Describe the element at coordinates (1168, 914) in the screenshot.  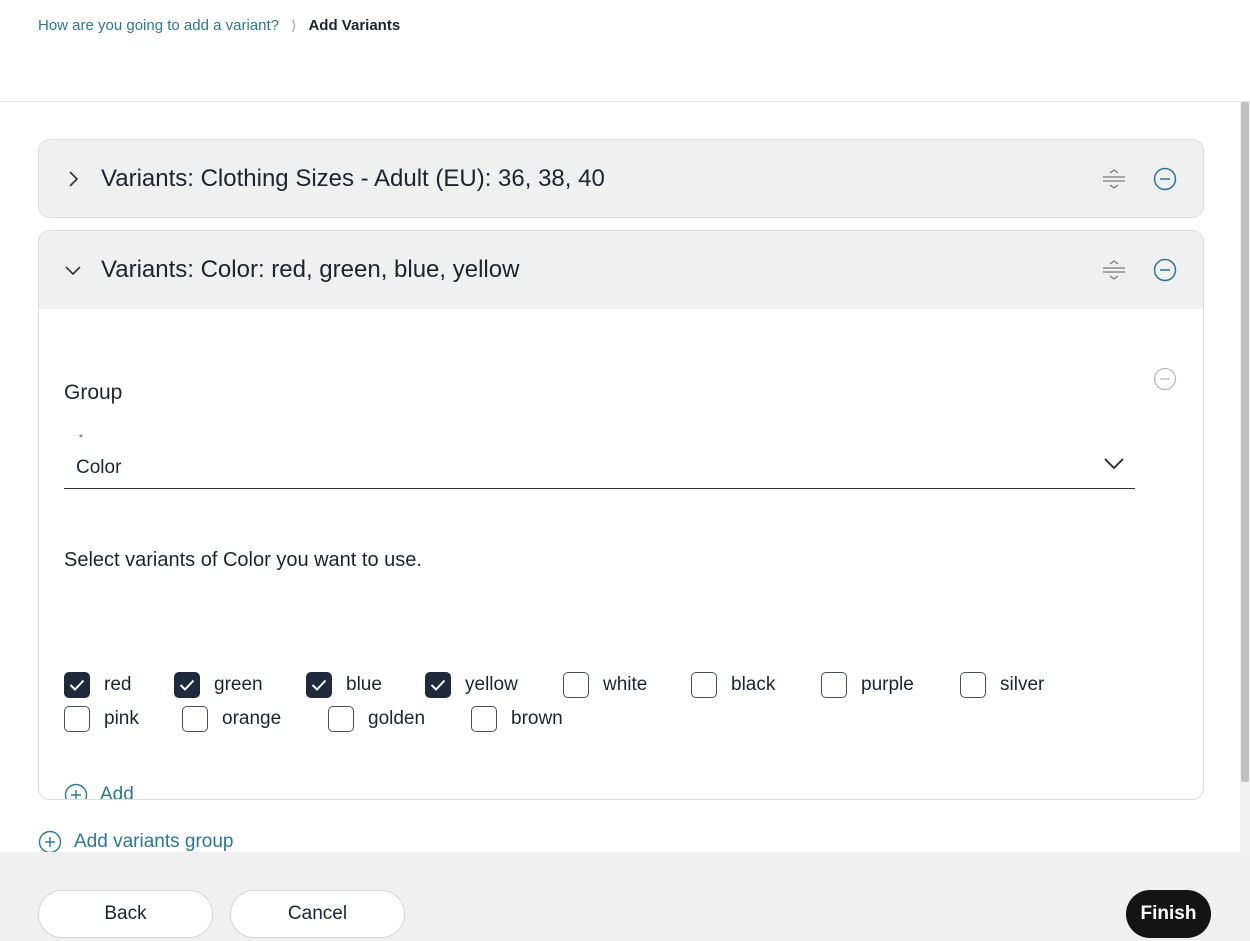
I see `finish-button: Finish` at that location.